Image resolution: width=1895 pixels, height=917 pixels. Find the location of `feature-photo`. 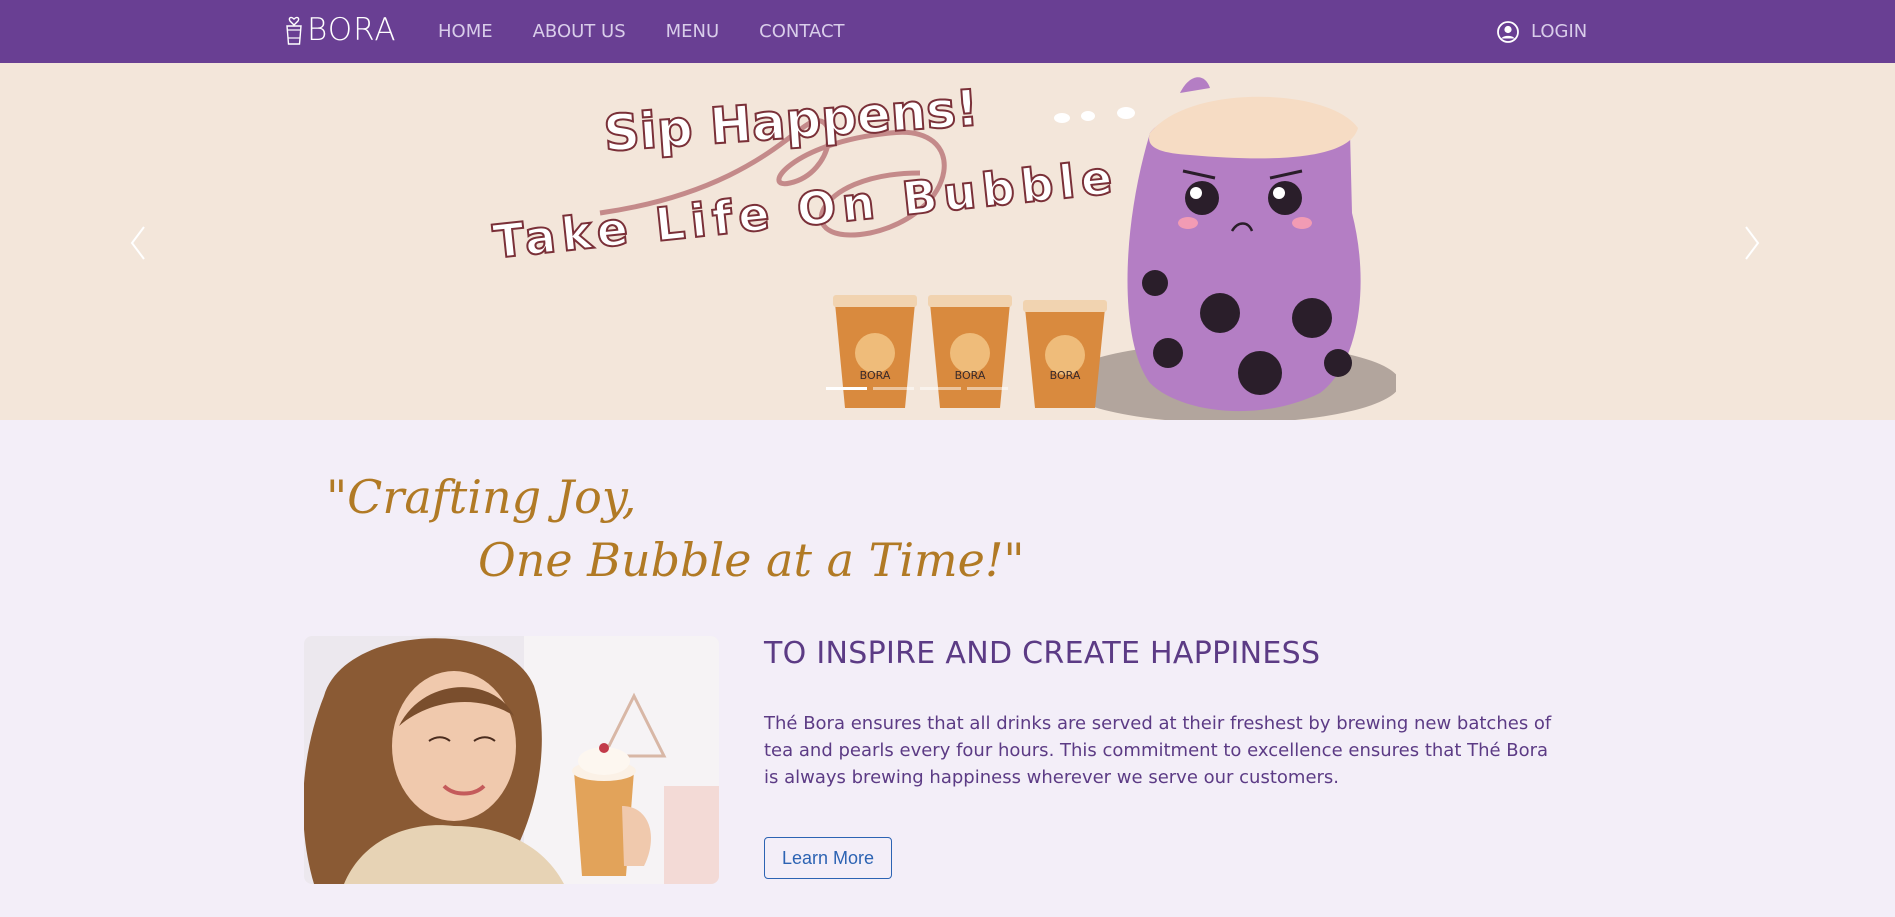

feature-photo is located at coordinates (511, 760).